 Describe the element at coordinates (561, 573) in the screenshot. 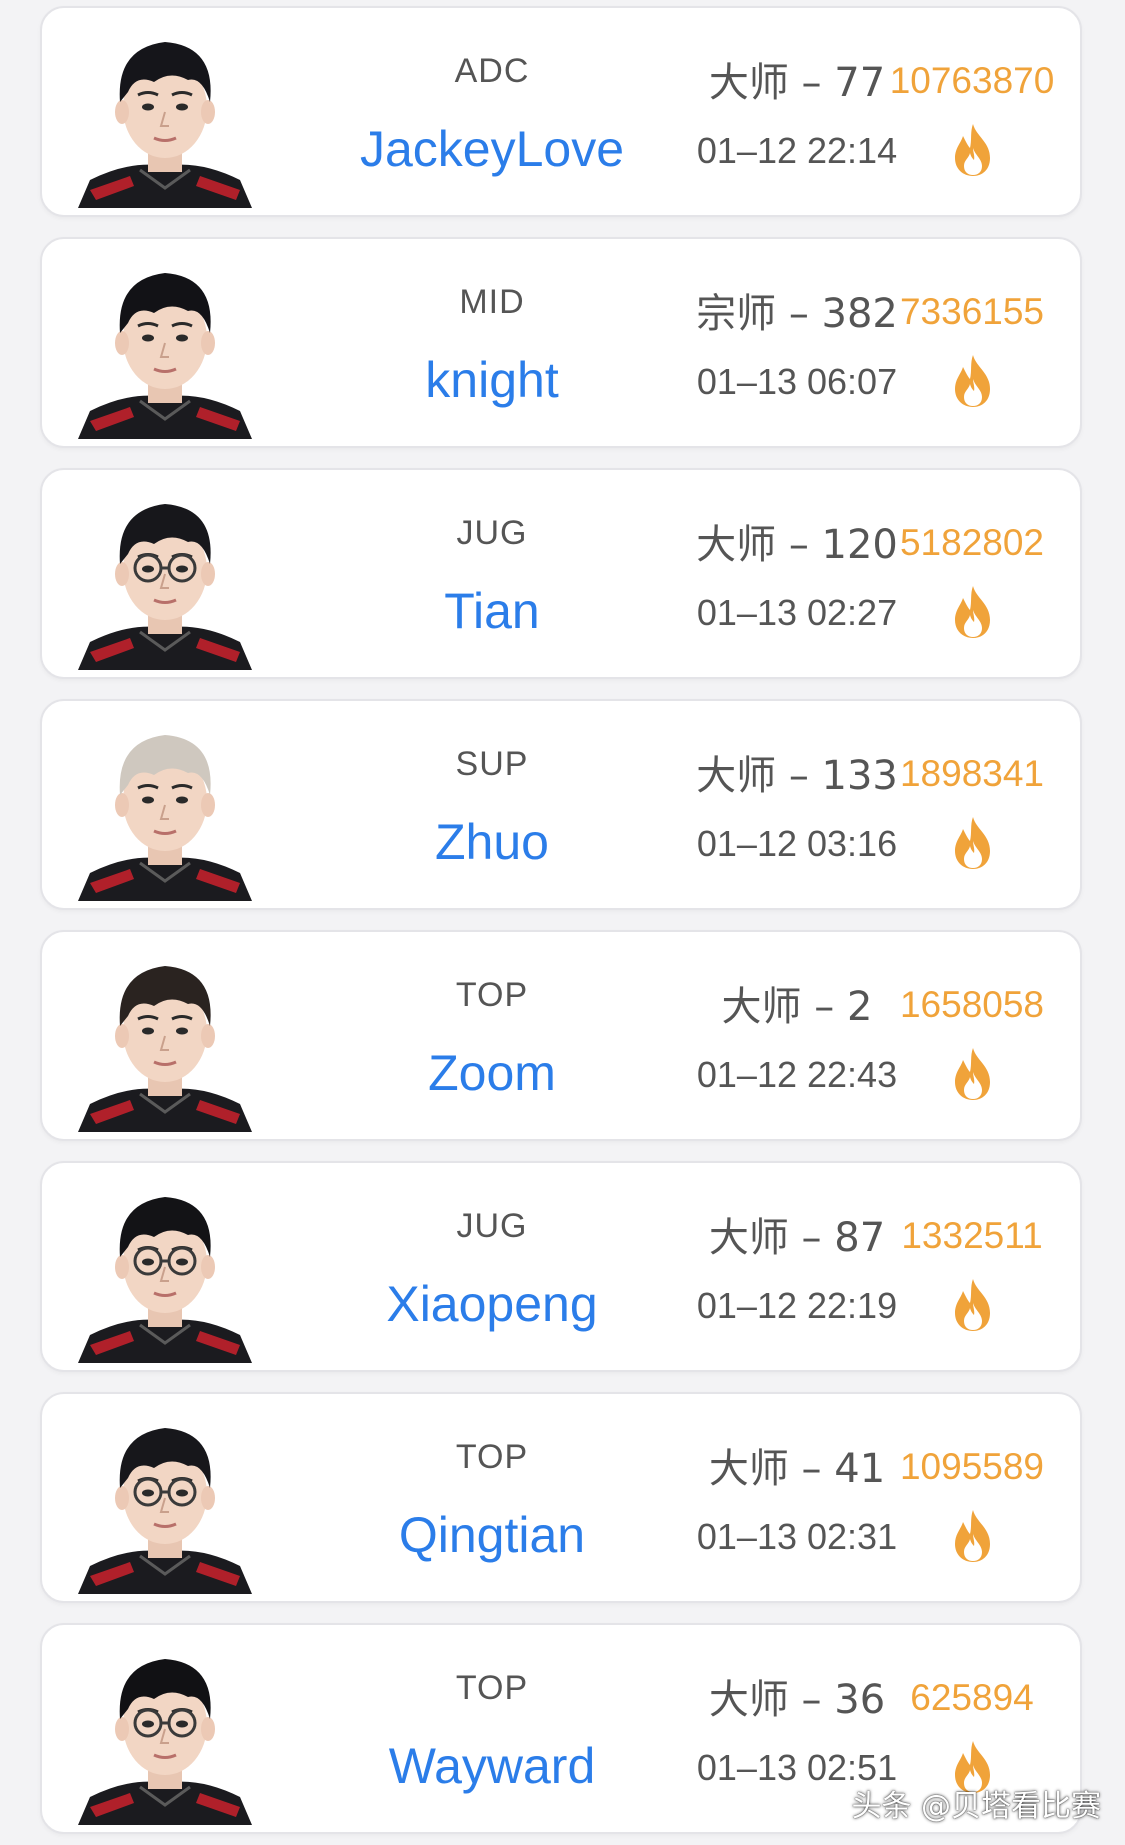

I see `player-card-tian: JUG Tian 大师 – 120 01–13 02:27 5182802` at that location.